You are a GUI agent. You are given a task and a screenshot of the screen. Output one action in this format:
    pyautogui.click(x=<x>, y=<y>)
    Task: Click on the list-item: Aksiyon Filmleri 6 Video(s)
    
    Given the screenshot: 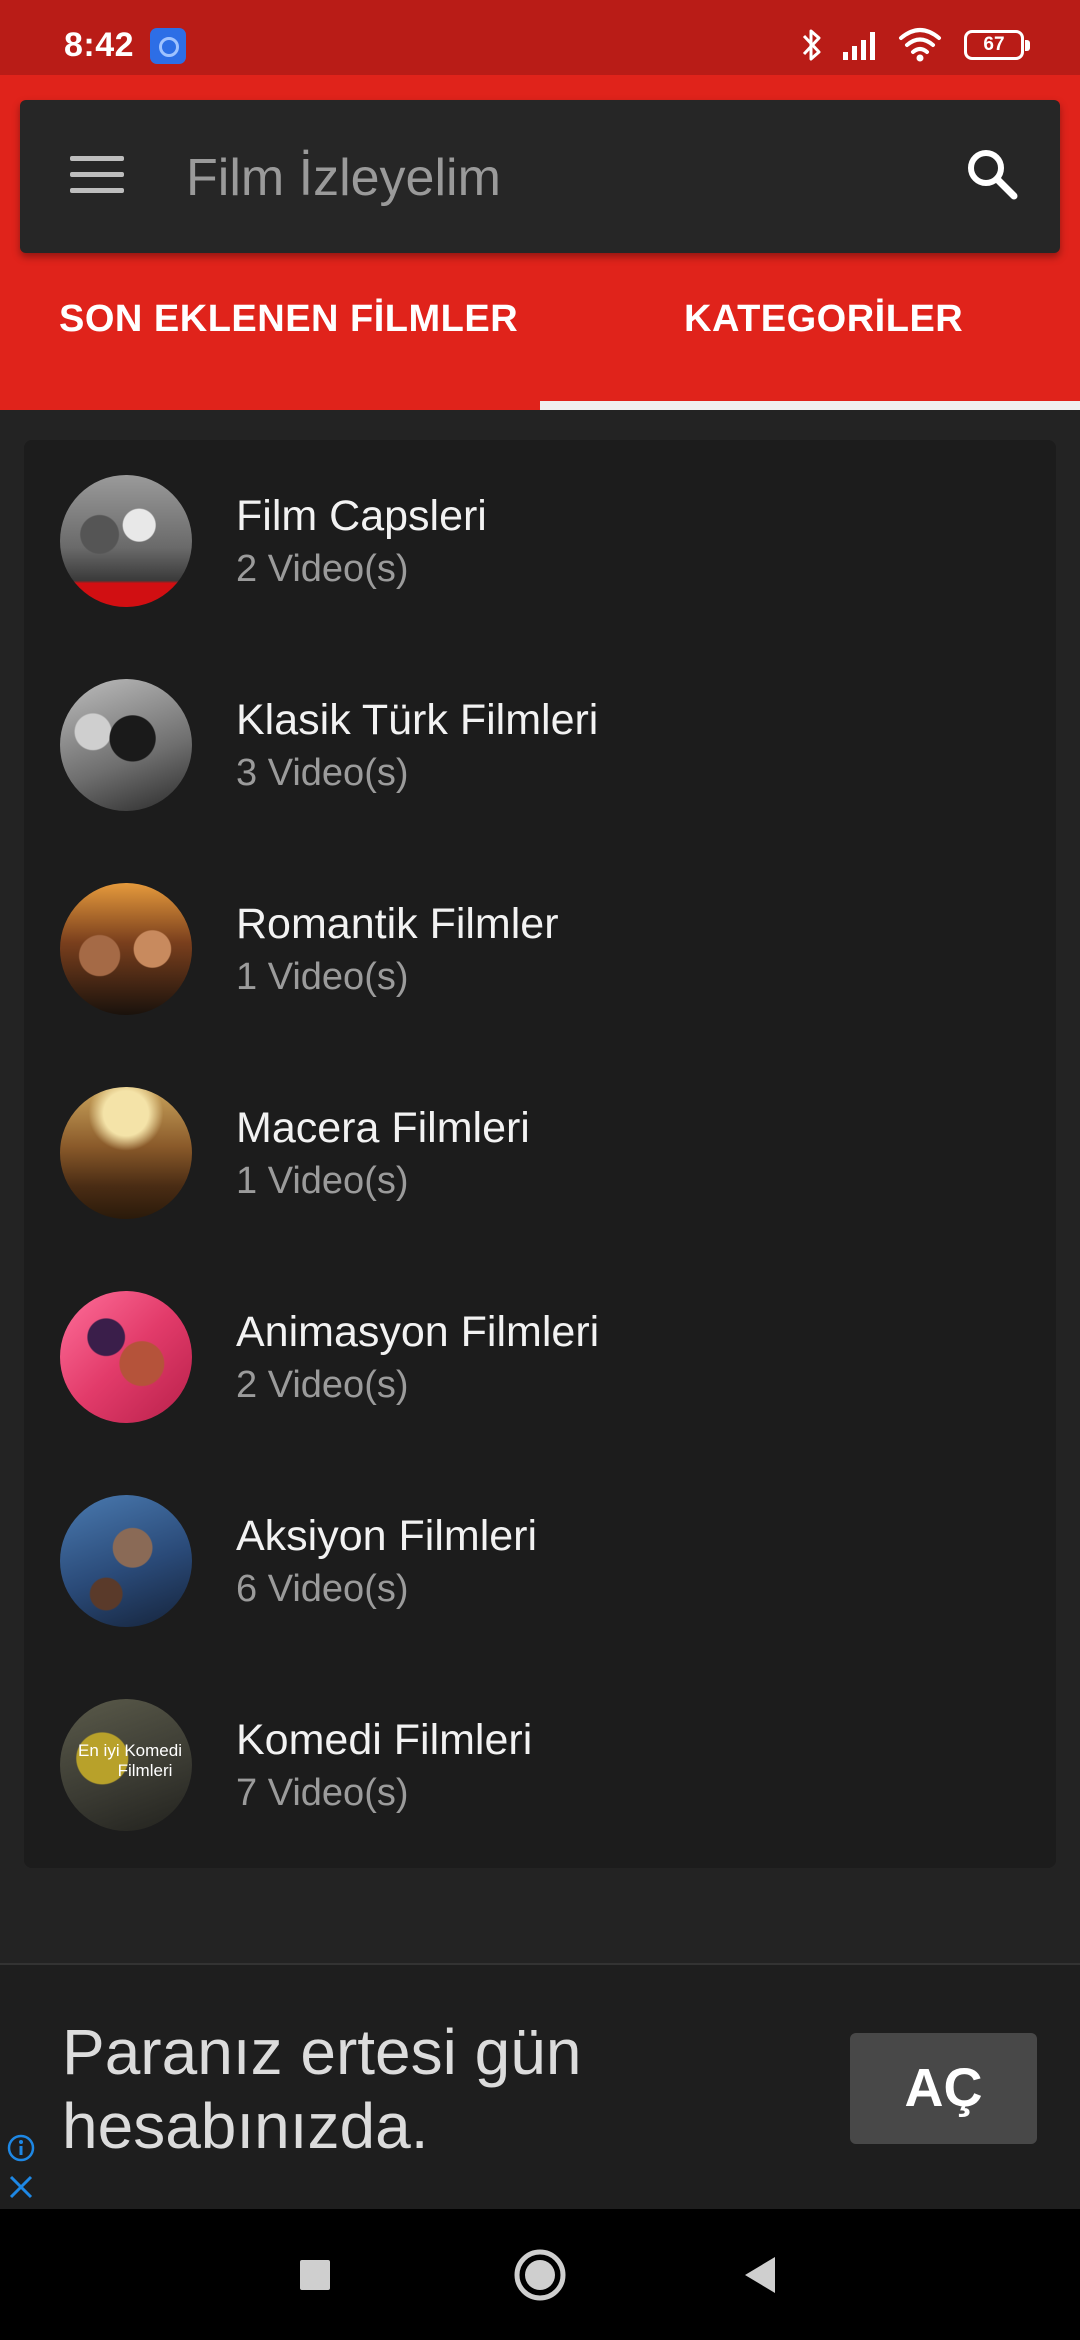 What is the action you would take?
    pyautogui.click(x=540, y=1562)
    